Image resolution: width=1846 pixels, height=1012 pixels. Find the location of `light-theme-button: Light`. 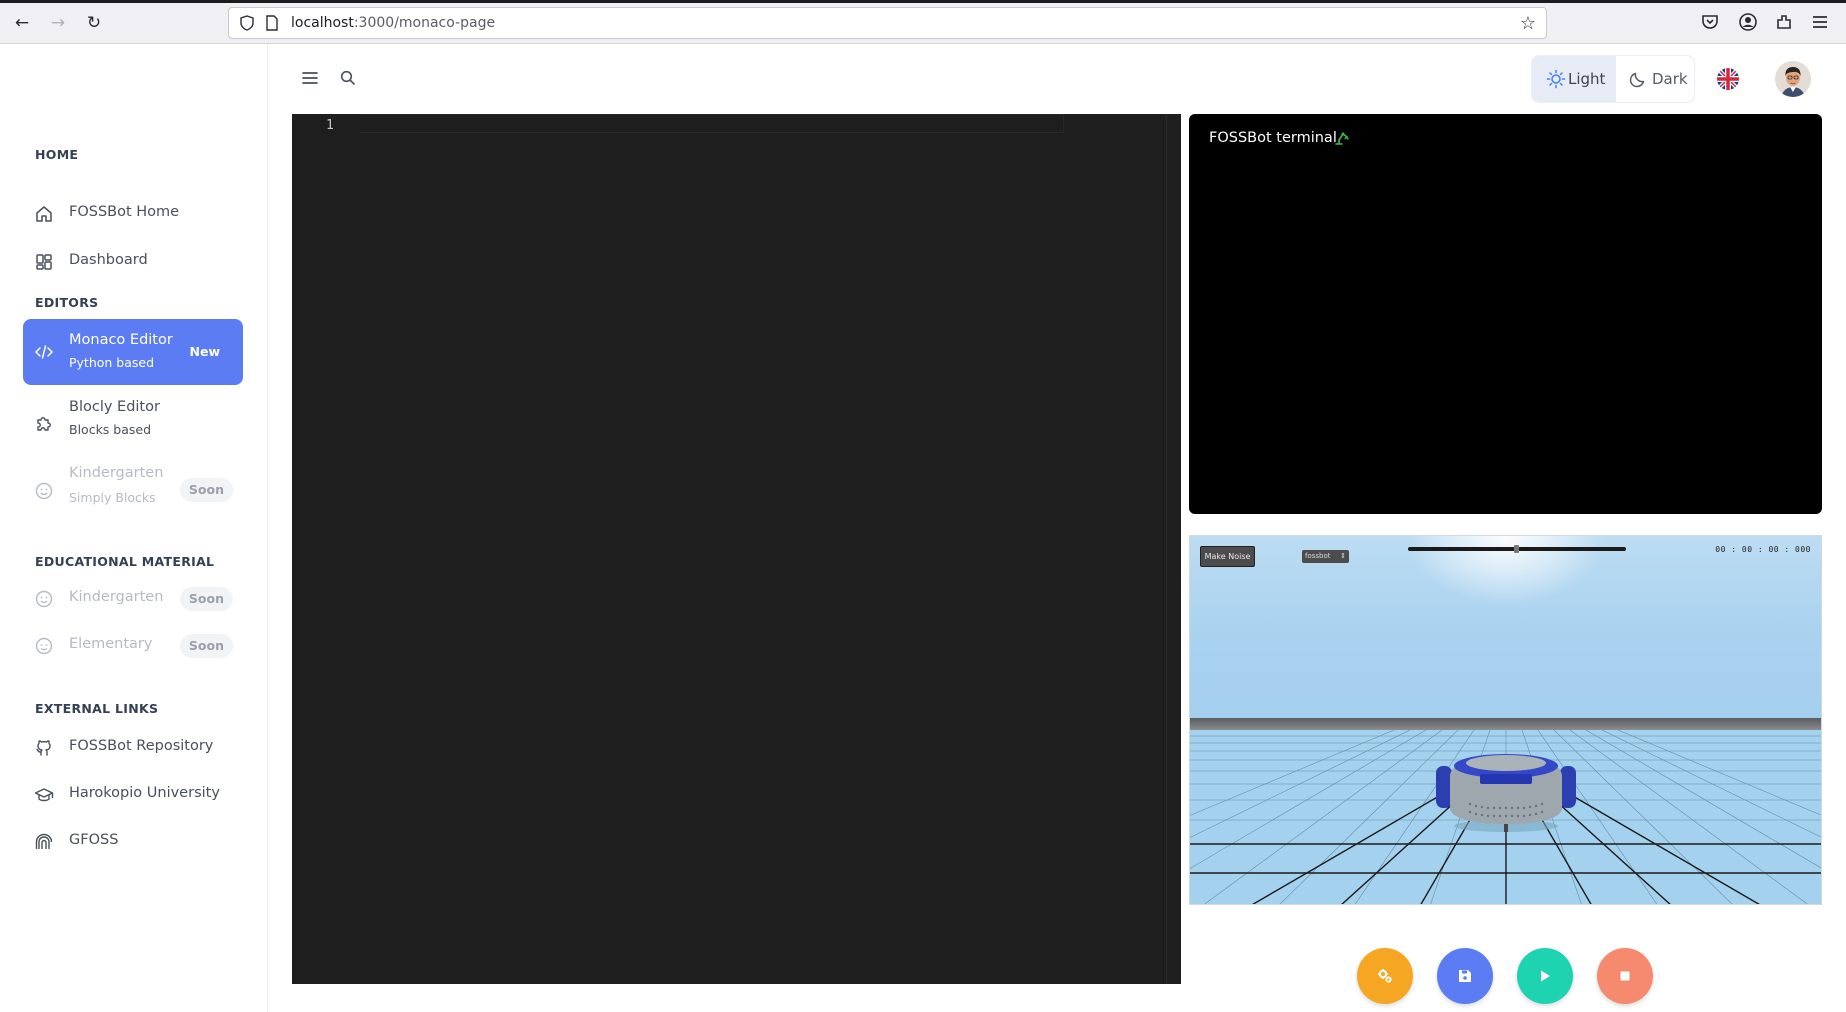

light-theme-button: Light is located at coordinates (1574, 79).